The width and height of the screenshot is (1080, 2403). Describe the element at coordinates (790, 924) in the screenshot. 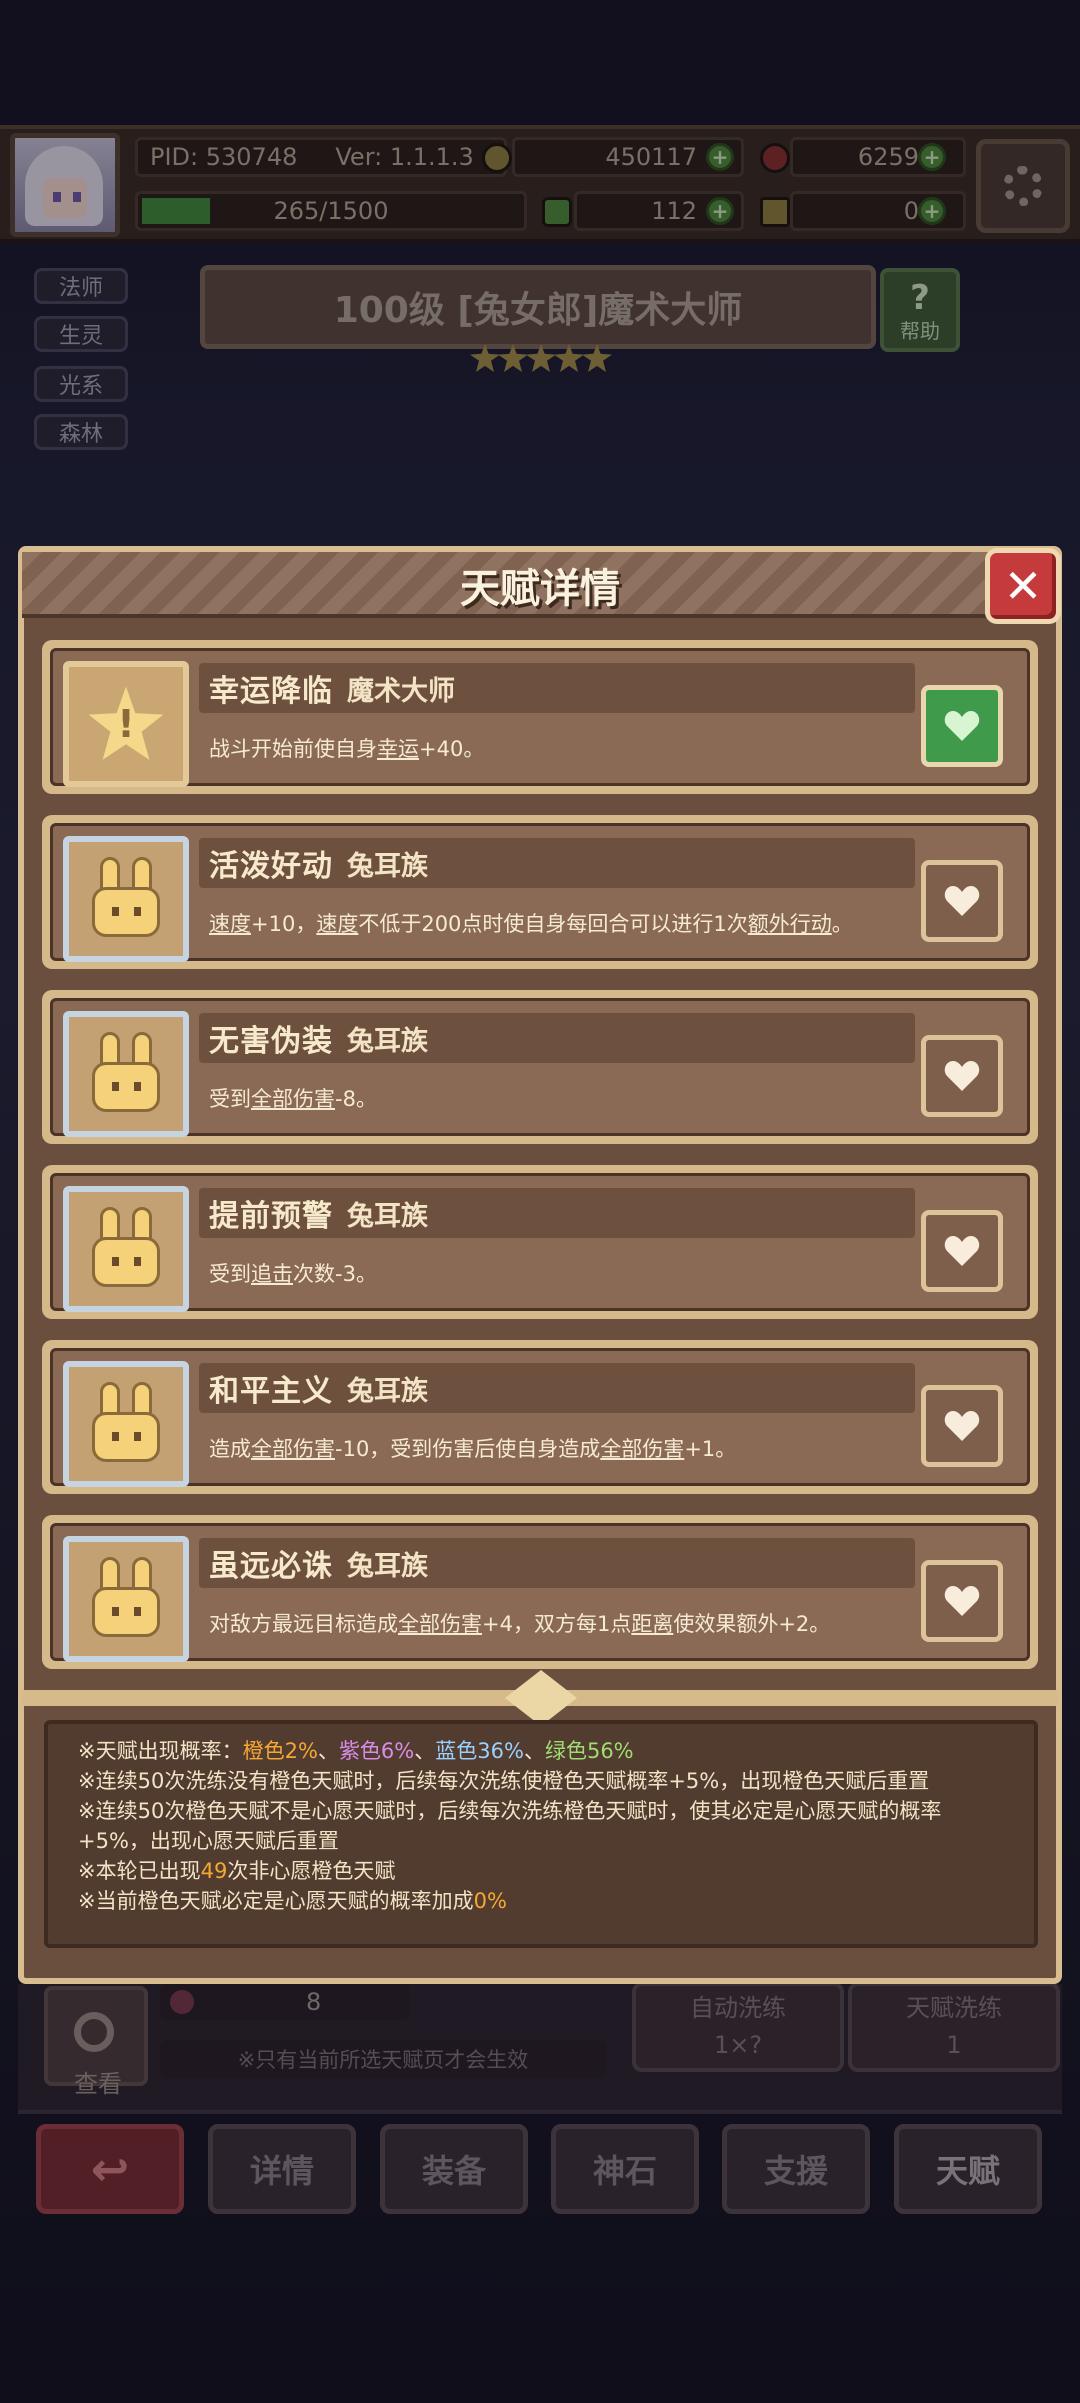

I see `keyword-link: 额外行动` at that location.